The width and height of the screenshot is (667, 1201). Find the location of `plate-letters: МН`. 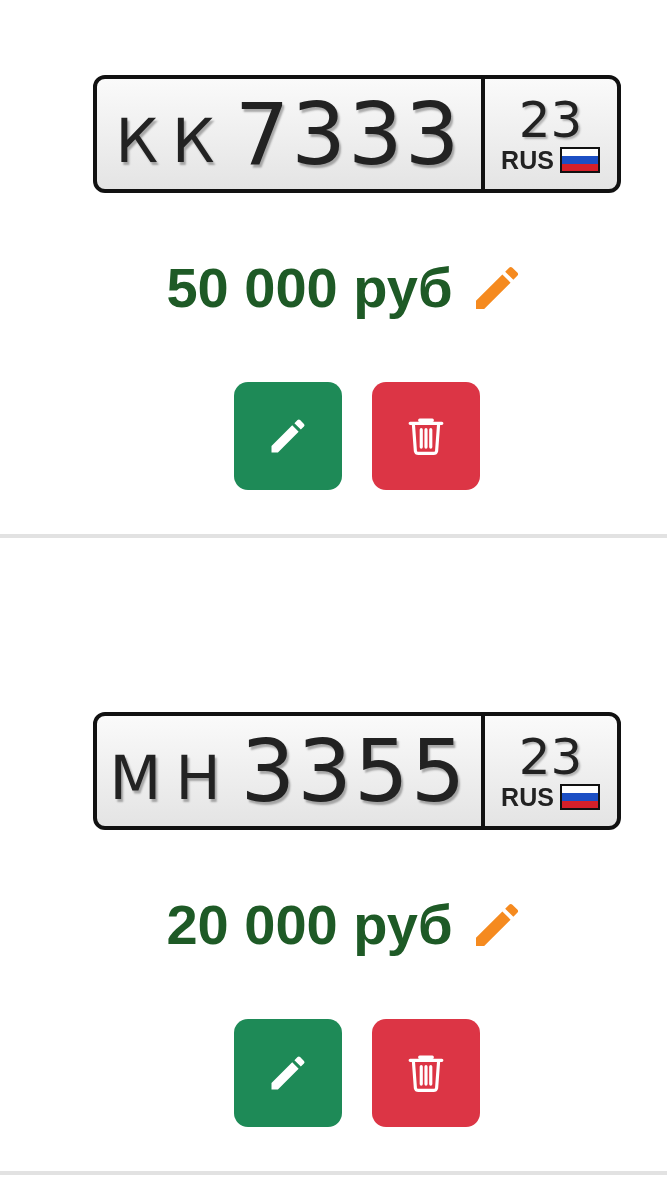

plate-letters: МН is located at coordinates (172, 778).